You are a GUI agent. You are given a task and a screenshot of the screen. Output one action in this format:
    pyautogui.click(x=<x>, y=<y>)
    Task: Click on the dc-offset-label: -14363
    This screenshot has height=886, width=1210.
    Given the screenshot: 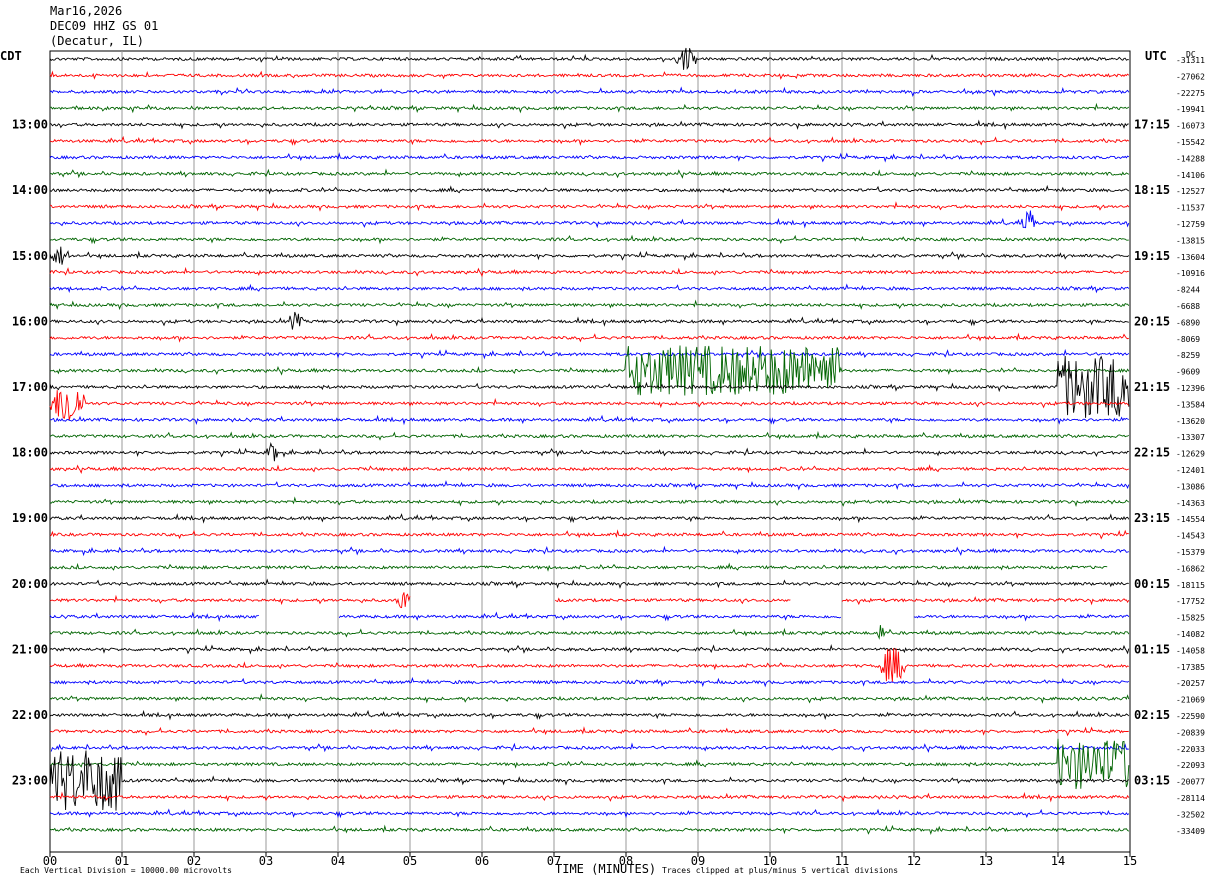 What is the action you would take?
    pyautogui.click(x=1190, y=503)
    